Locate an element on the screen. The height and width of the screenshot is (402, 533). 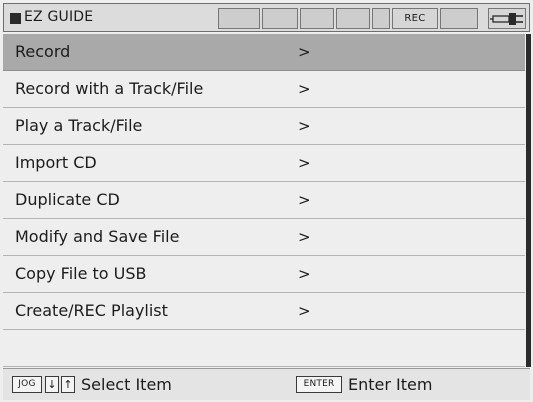
title-bar: EZ GUIDE REC is located at coordinates (266, 17).